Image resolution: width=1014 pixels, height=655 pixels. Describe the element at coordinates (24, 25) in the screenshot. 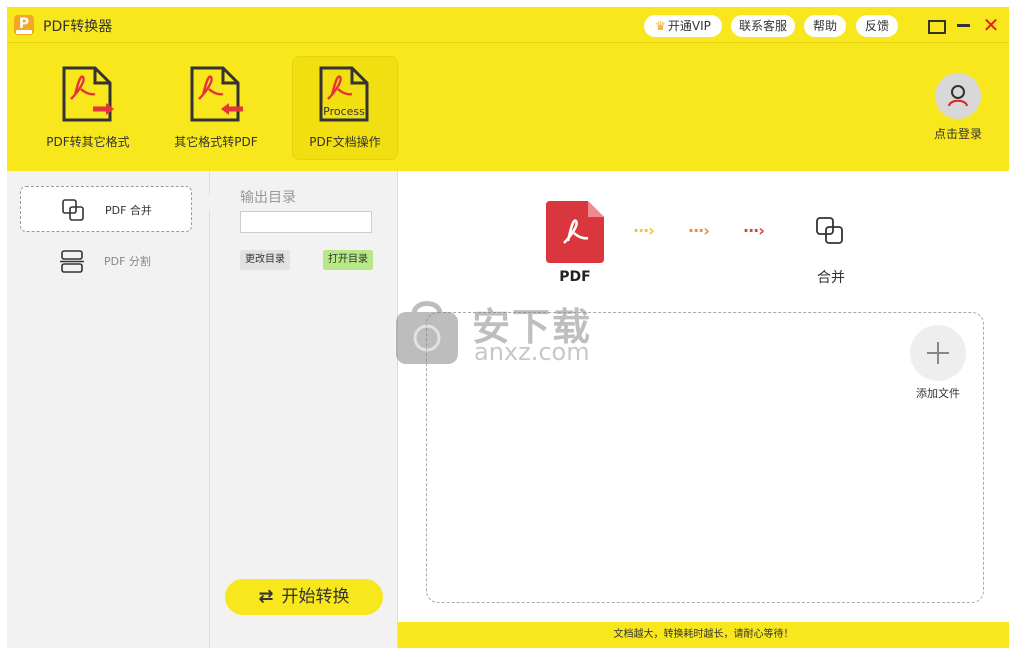

I see `app-logo-icon: P` at that location.